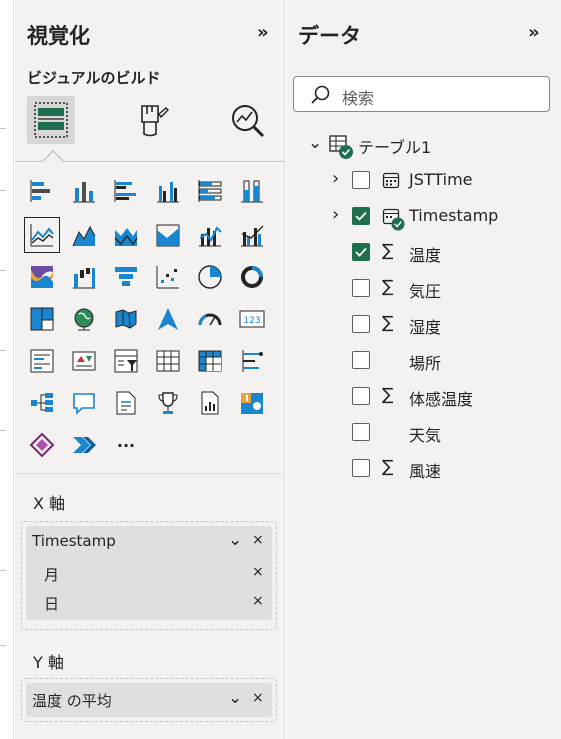  Describe the element at coordinates (42, 403) in the screenshot. I see `decomposition-tree-icon` at that location.